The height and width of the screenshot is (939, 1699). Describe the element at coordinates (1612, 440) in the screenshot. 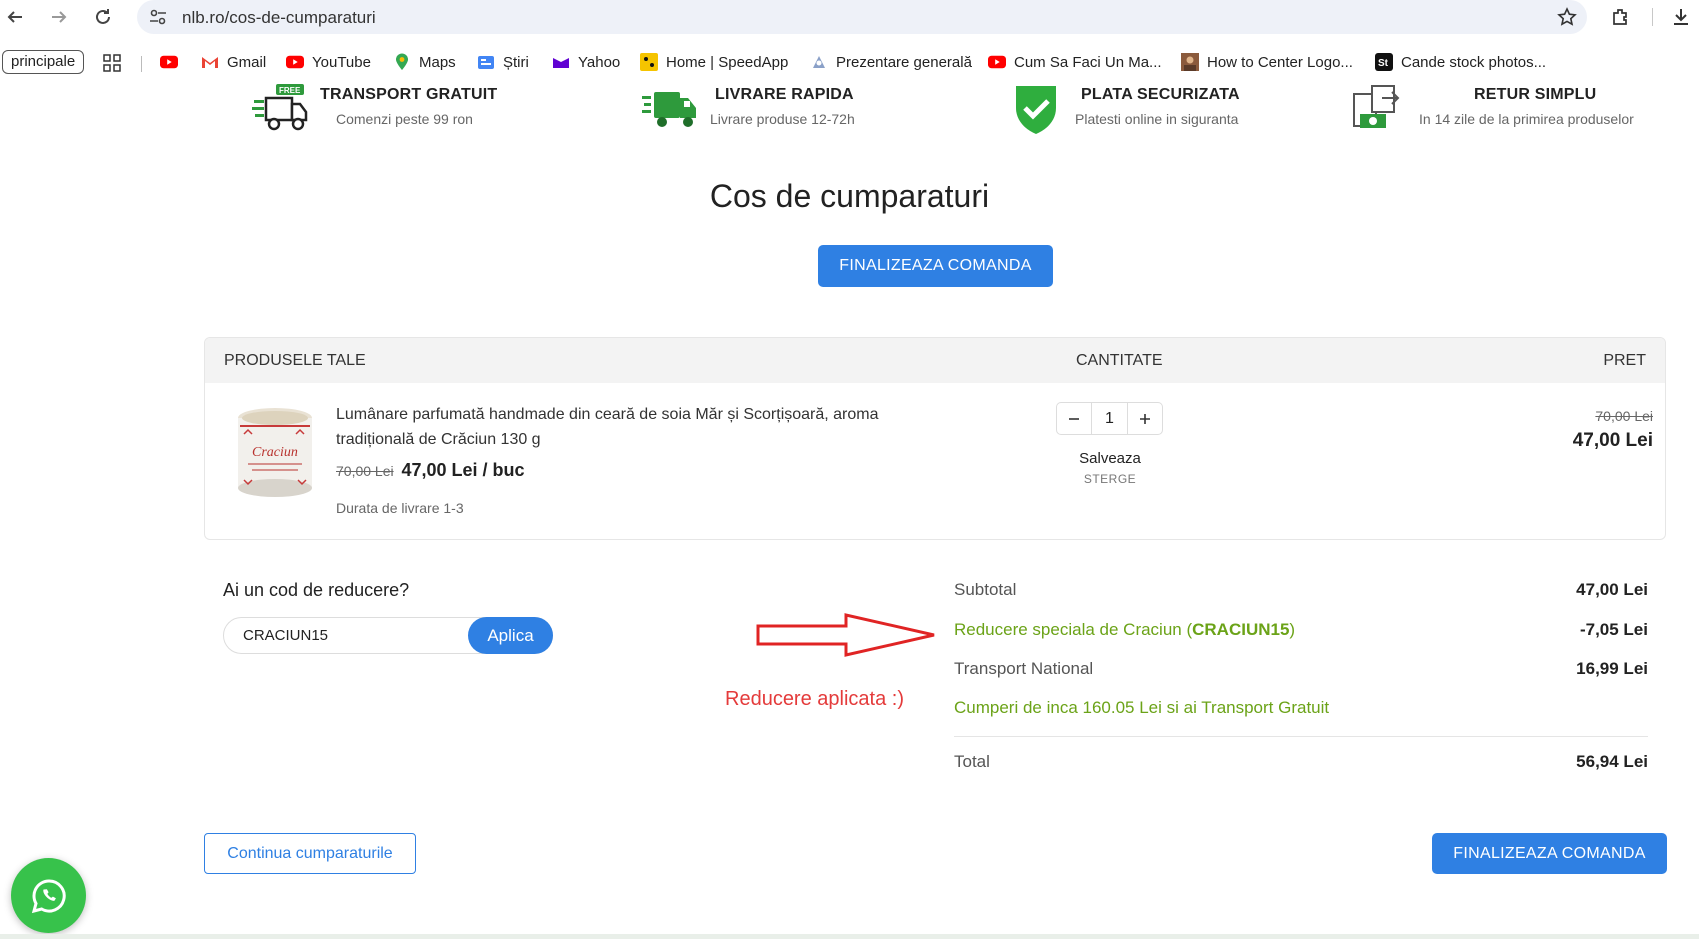

I see `line-total-price: 47,00 Lei` at that location.